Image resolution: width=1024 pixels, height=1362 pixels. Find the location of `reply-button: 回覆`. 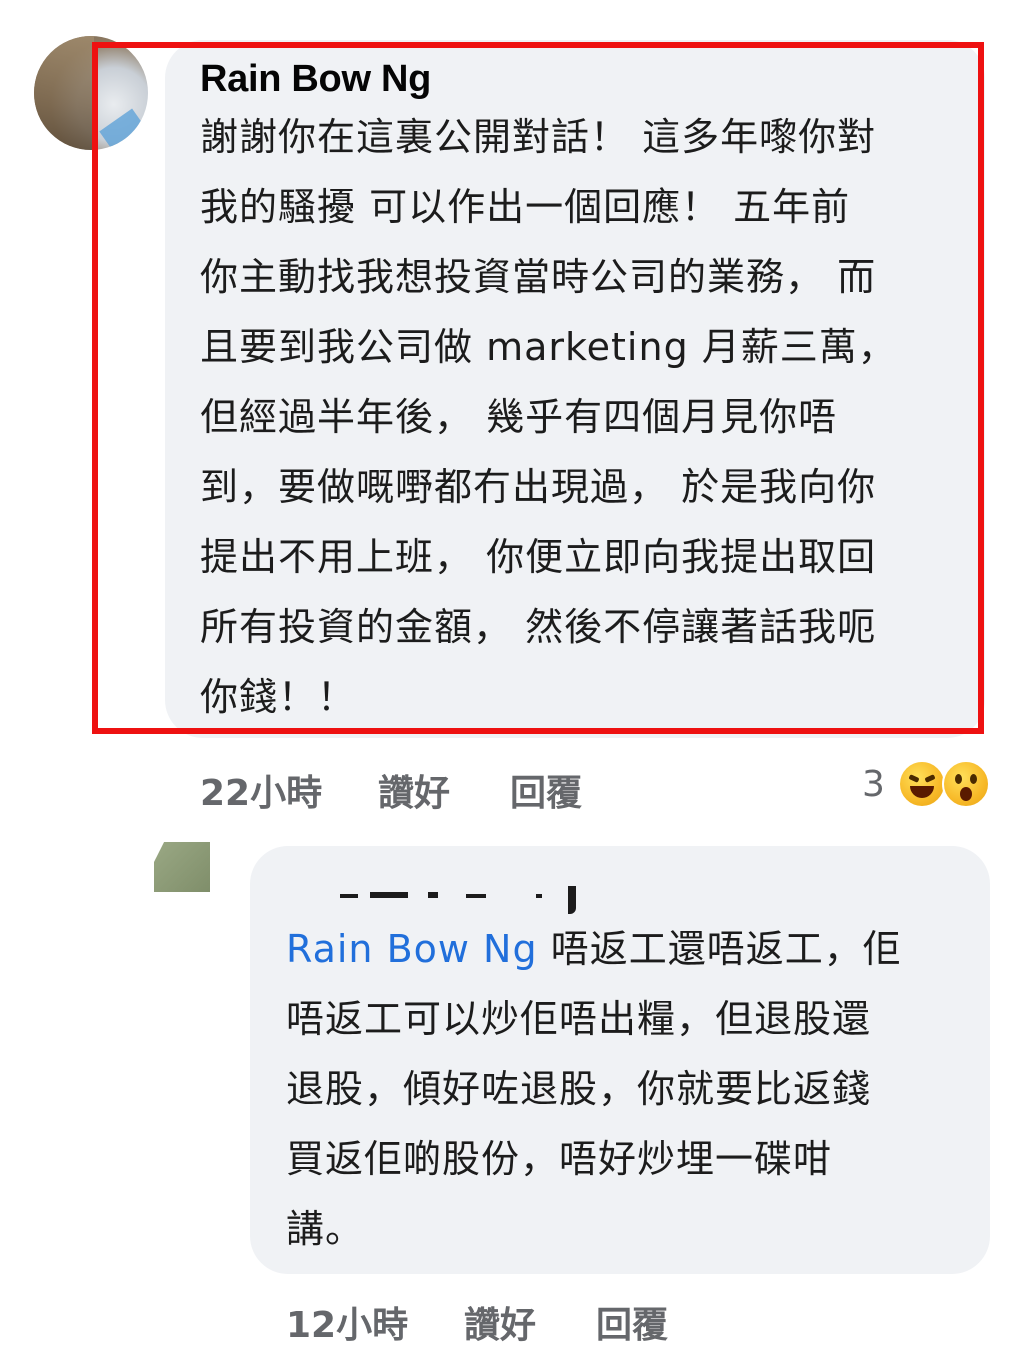

reply-button: 回覆 is located at coordinates (546, 790).